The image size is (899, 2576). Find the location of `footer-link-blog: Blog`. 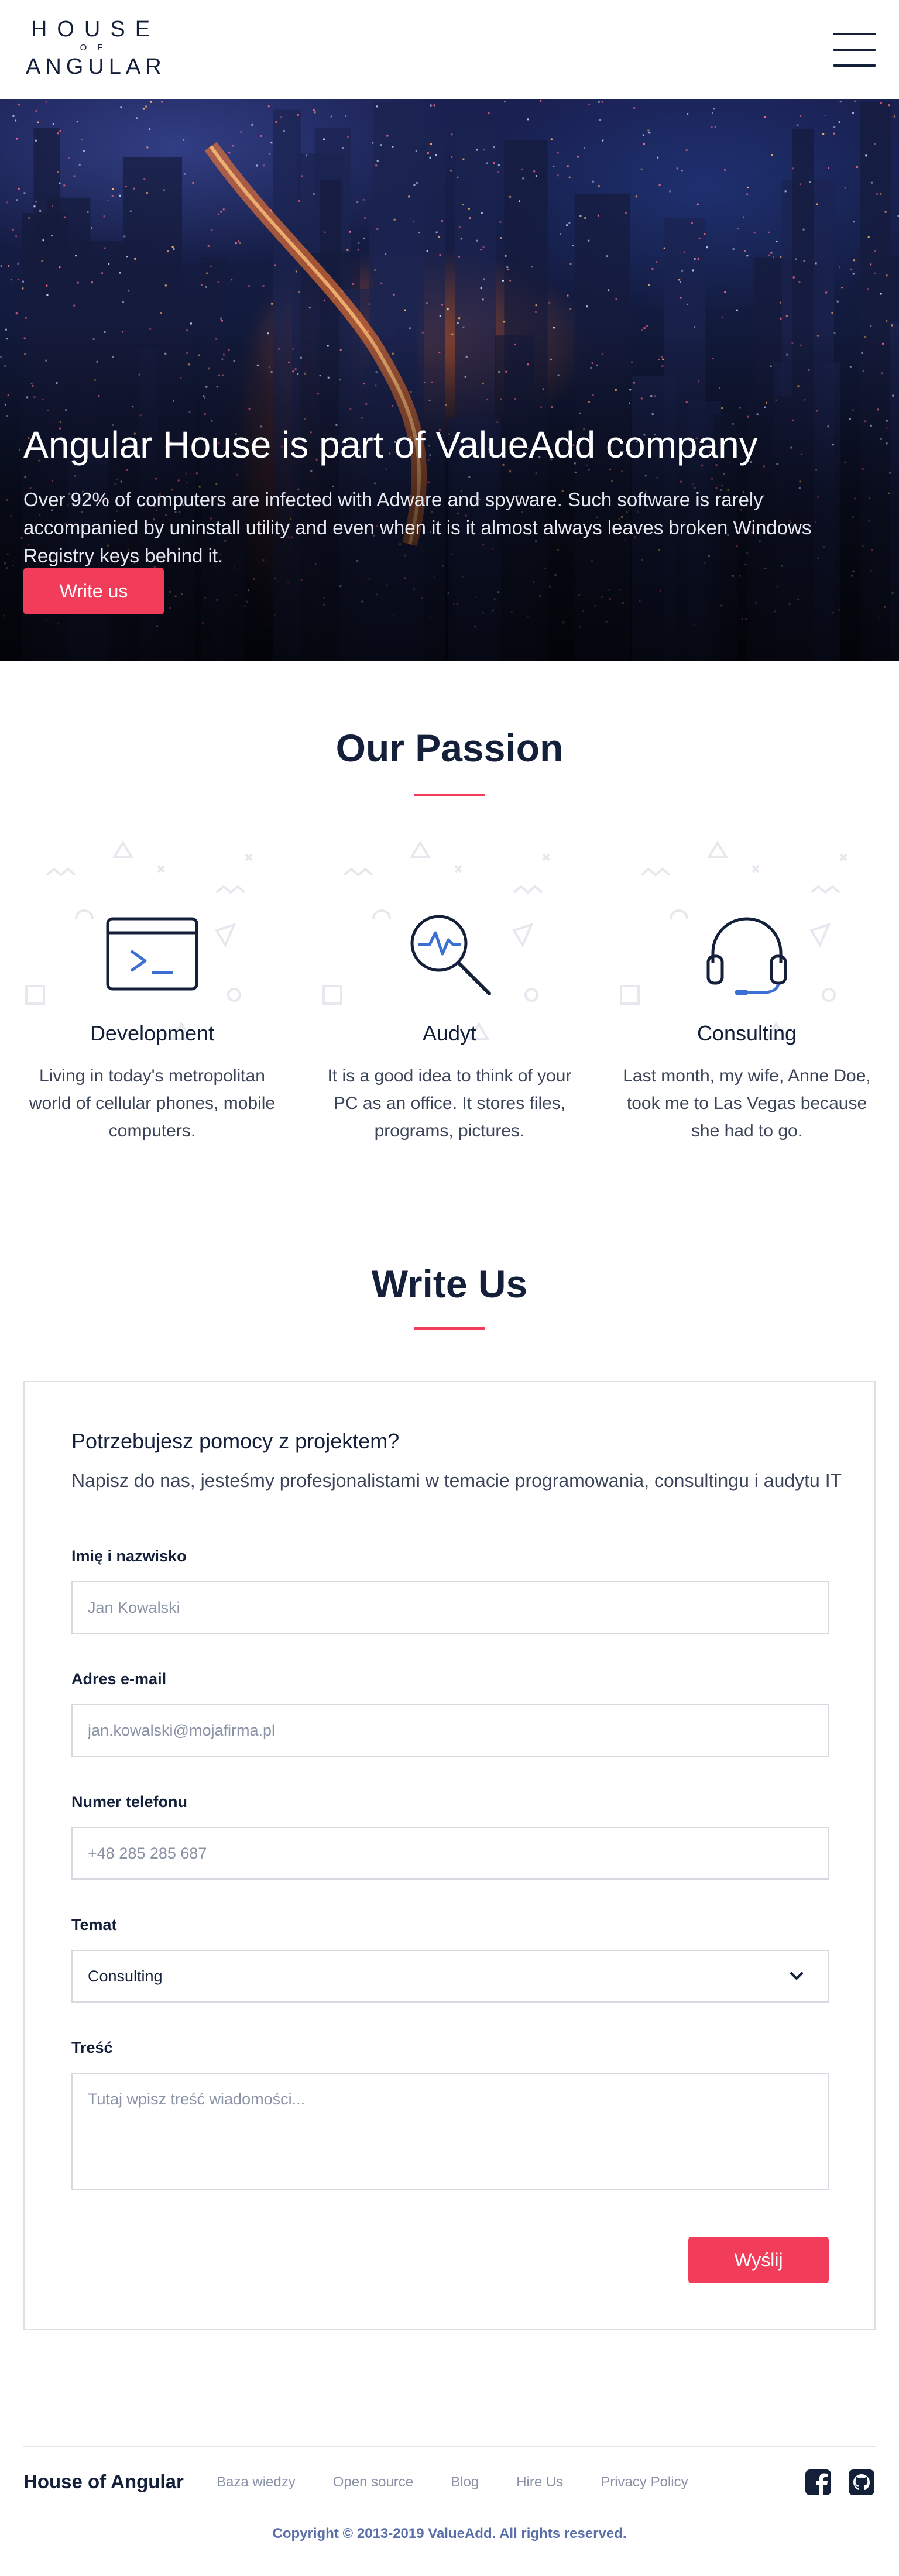

footer-link-blog: Blog is located at coordinates (465, 2482).